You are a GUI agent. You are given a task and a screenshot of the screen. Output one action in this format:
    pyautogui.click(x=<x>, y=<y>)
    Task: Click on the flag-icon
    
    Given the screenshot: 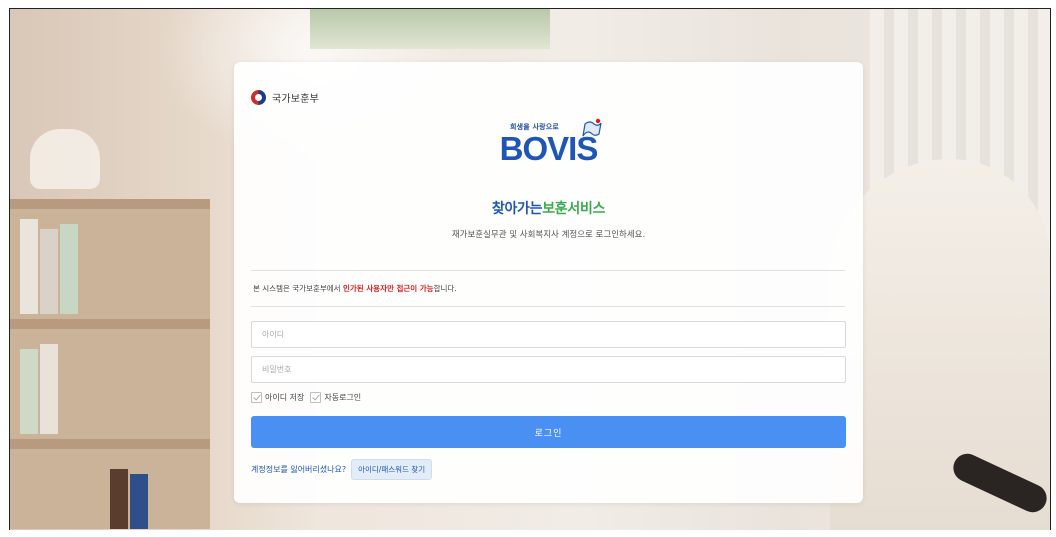 What is the action you would take?
    pyautogui.click(x=592, y=127)
    